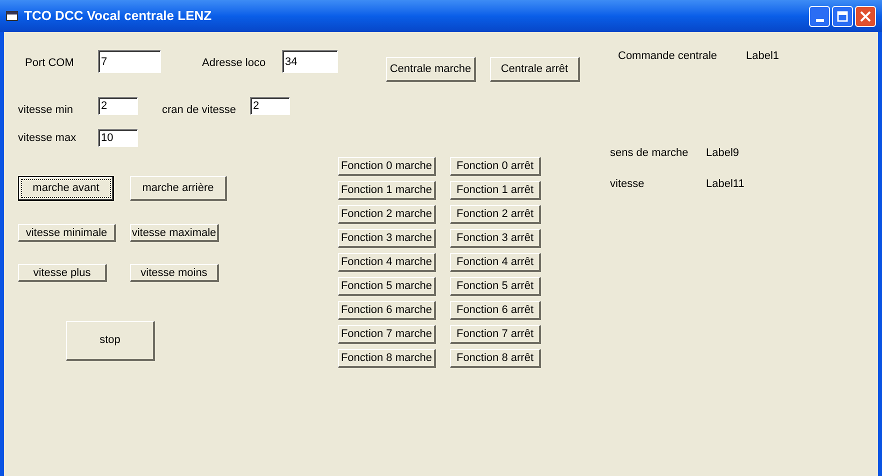  Describe the element at coordinates (62, 273) in the screenshot. I see `command-button: vitesse plus` at that location.